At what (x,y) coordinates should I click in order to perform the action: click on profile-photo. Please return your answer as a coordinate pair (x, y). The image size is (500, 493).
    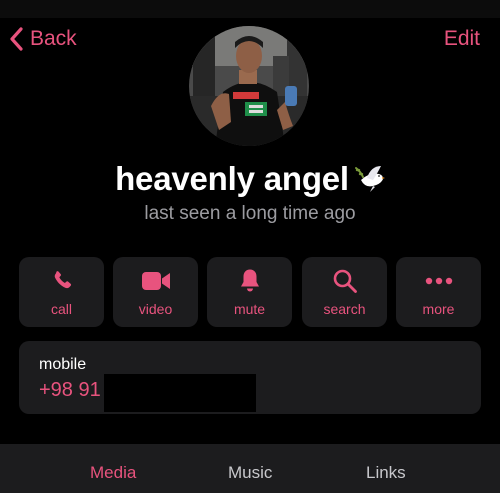
    Looking at the image, I should click on (249, 86).